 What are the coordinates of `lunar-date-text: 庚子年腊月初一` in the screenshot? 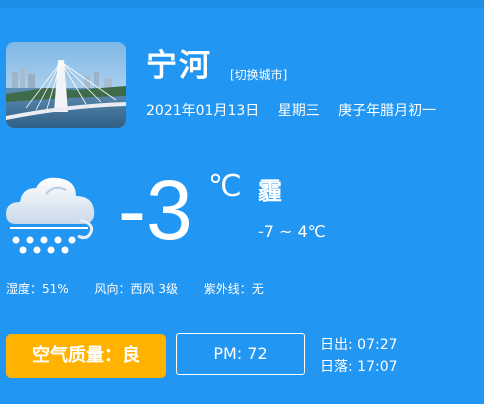 It's located at (387, 111).